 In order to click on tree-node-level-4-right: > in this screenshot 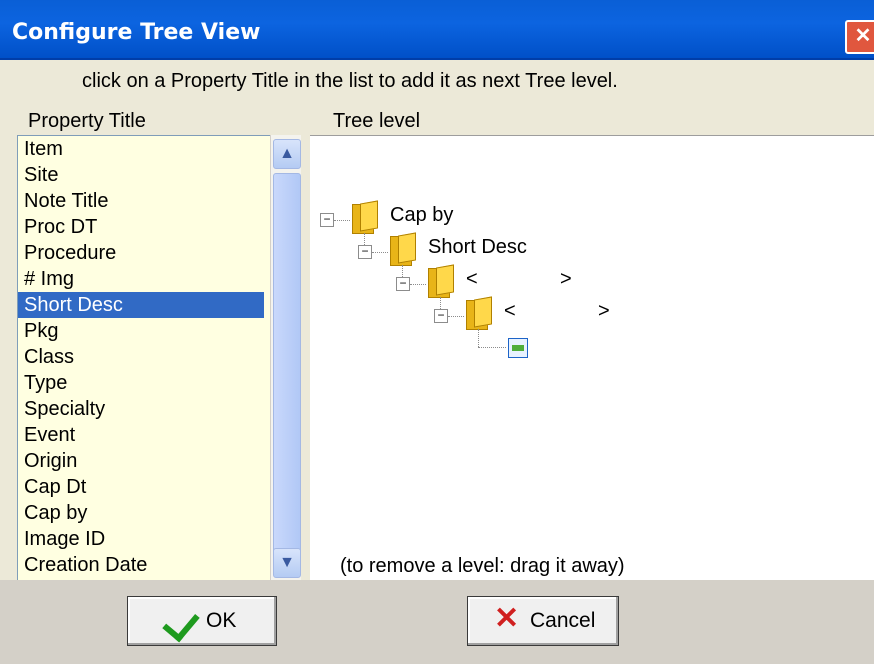, I will do `click(604, 311)`.